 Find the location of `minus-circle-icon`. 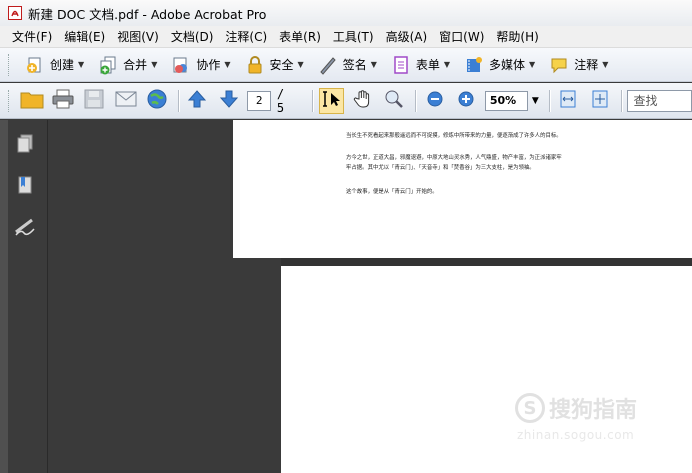

minus-circle-icon is located at coordinates (435, 100).